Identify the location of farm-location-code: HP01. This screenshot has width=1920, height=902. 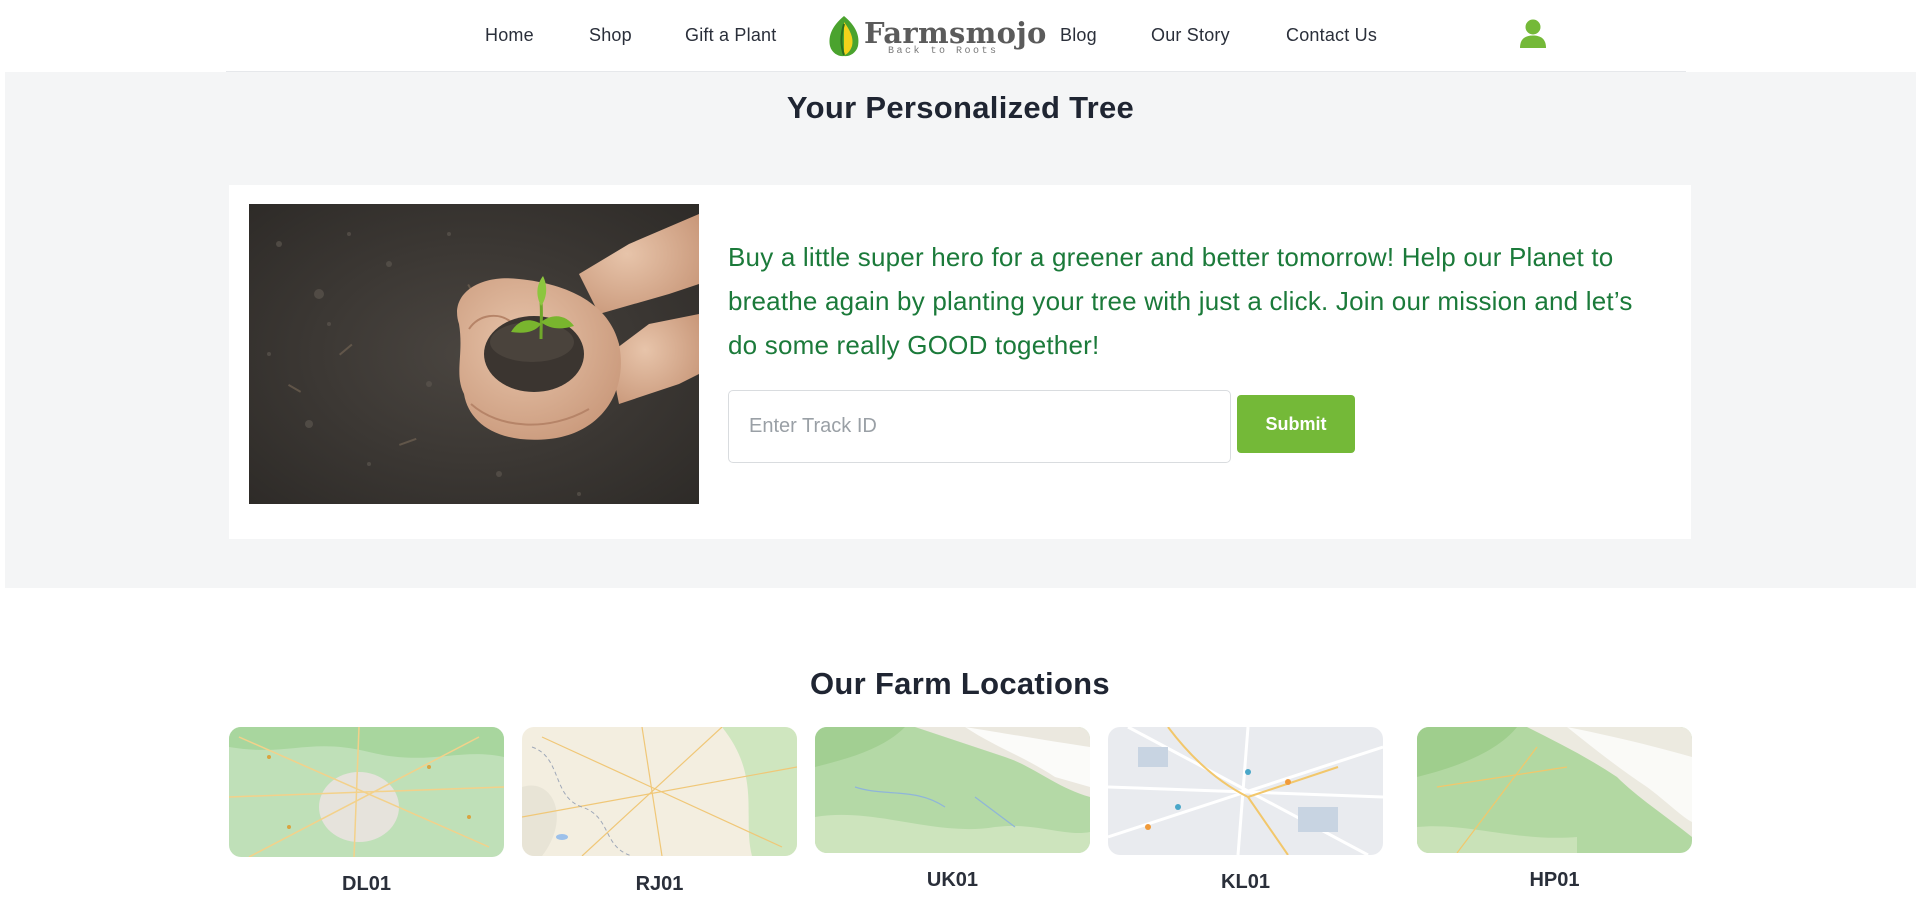
(1554, 880).